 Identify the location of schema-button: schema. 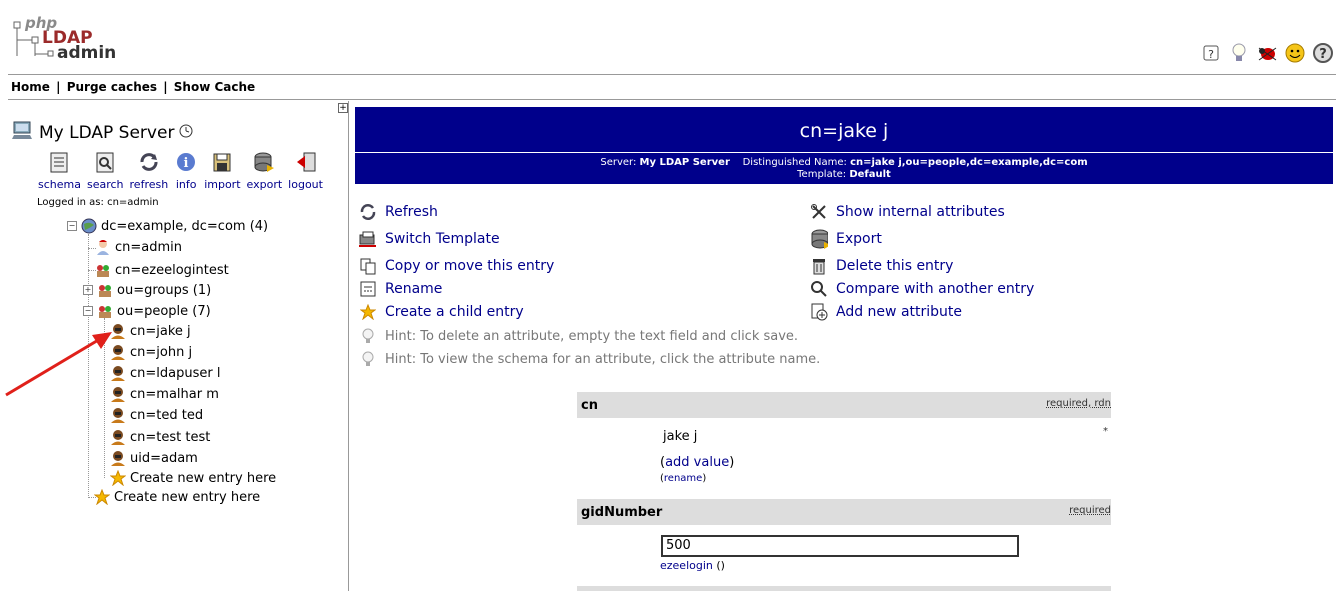
(59, 170).